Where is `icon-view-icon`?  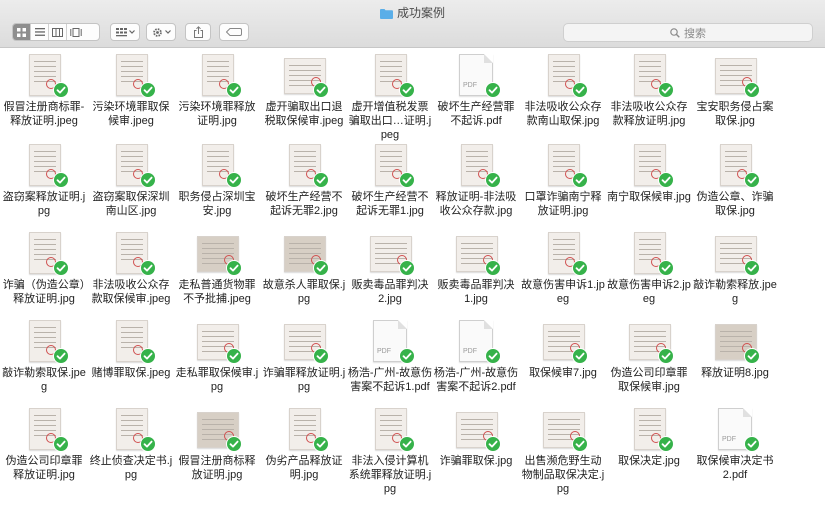
icon-view-icon is located at coordinates (21, 32).